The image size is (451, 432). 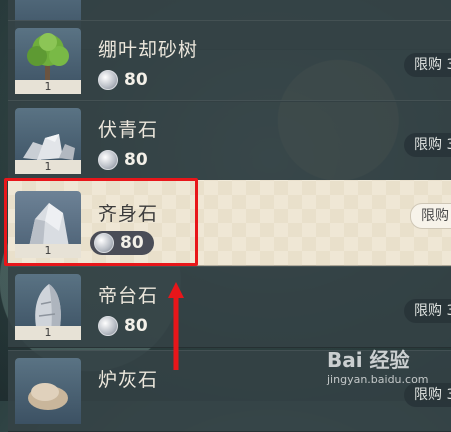 What do you see at coordinates (48, 391) in the screenshot?
I see `ash-rock-icon` at bounding box center [48, 391].